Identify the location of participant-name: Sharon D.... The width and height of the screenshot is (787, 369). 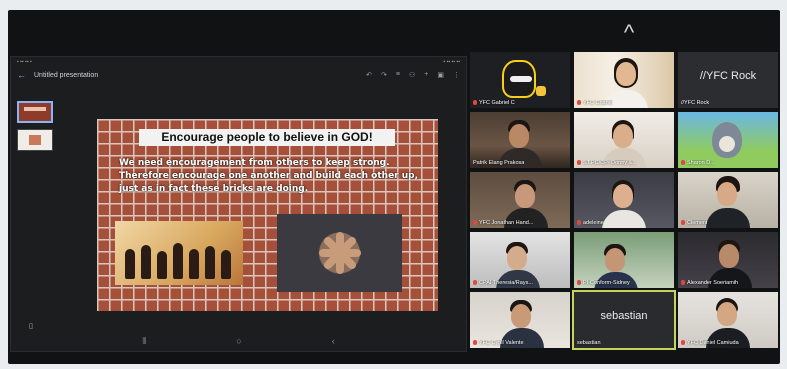
(701, 163).